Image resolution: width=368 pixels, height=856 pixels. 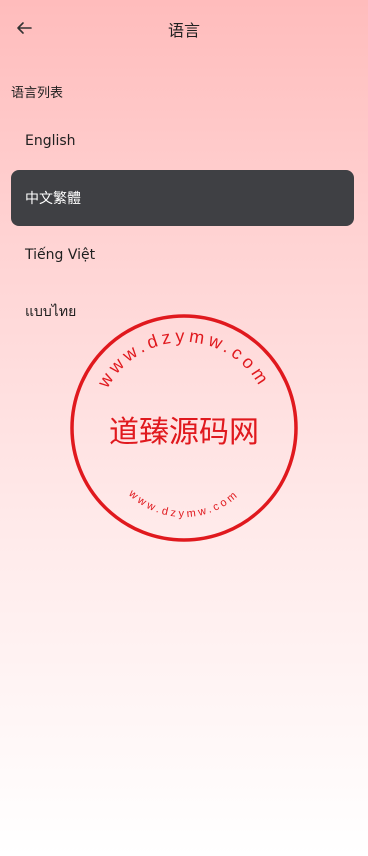 I want to click on language-item-label: English, so click(x=50, y=141).